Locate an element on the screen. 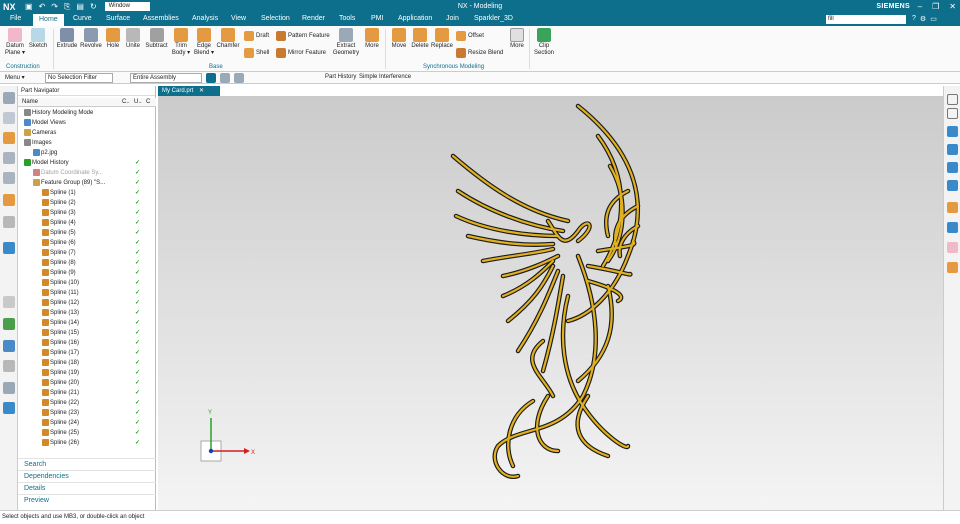  tab-tools: Tools is located at coordinates (347, 18).